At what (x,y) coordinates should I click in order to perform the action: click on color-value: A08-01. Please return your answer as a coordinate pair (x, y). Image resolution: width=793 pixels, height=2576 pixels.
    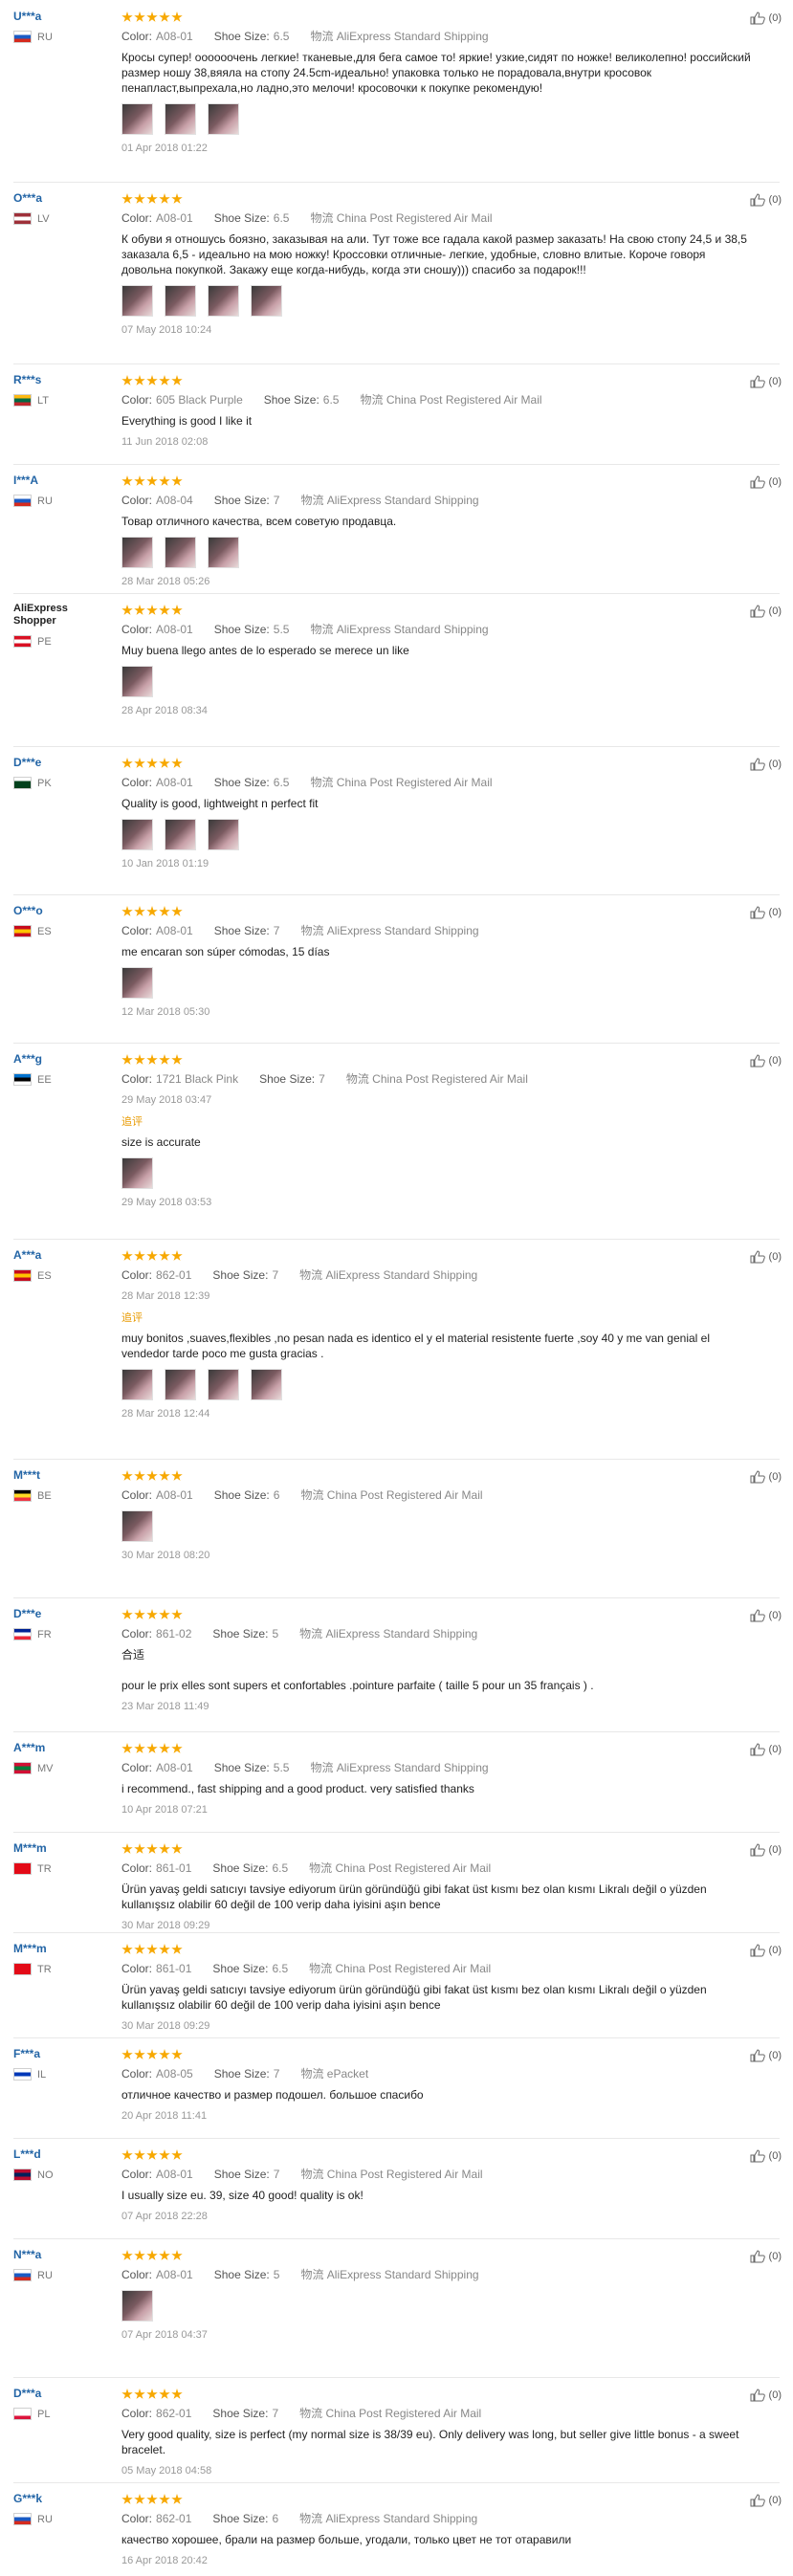
    Looking at the image, I should click on (174, 2174).